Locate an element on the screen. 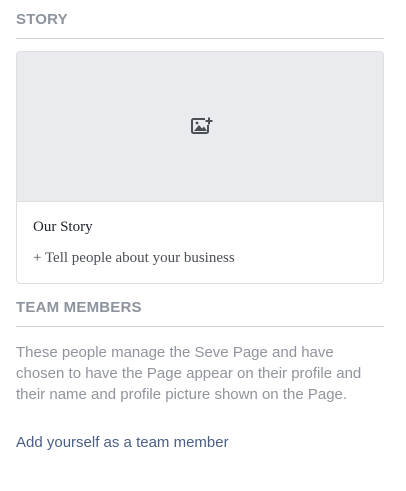  add-team-member-link: Add yourself as a team member is located at coordinates (122, 442).